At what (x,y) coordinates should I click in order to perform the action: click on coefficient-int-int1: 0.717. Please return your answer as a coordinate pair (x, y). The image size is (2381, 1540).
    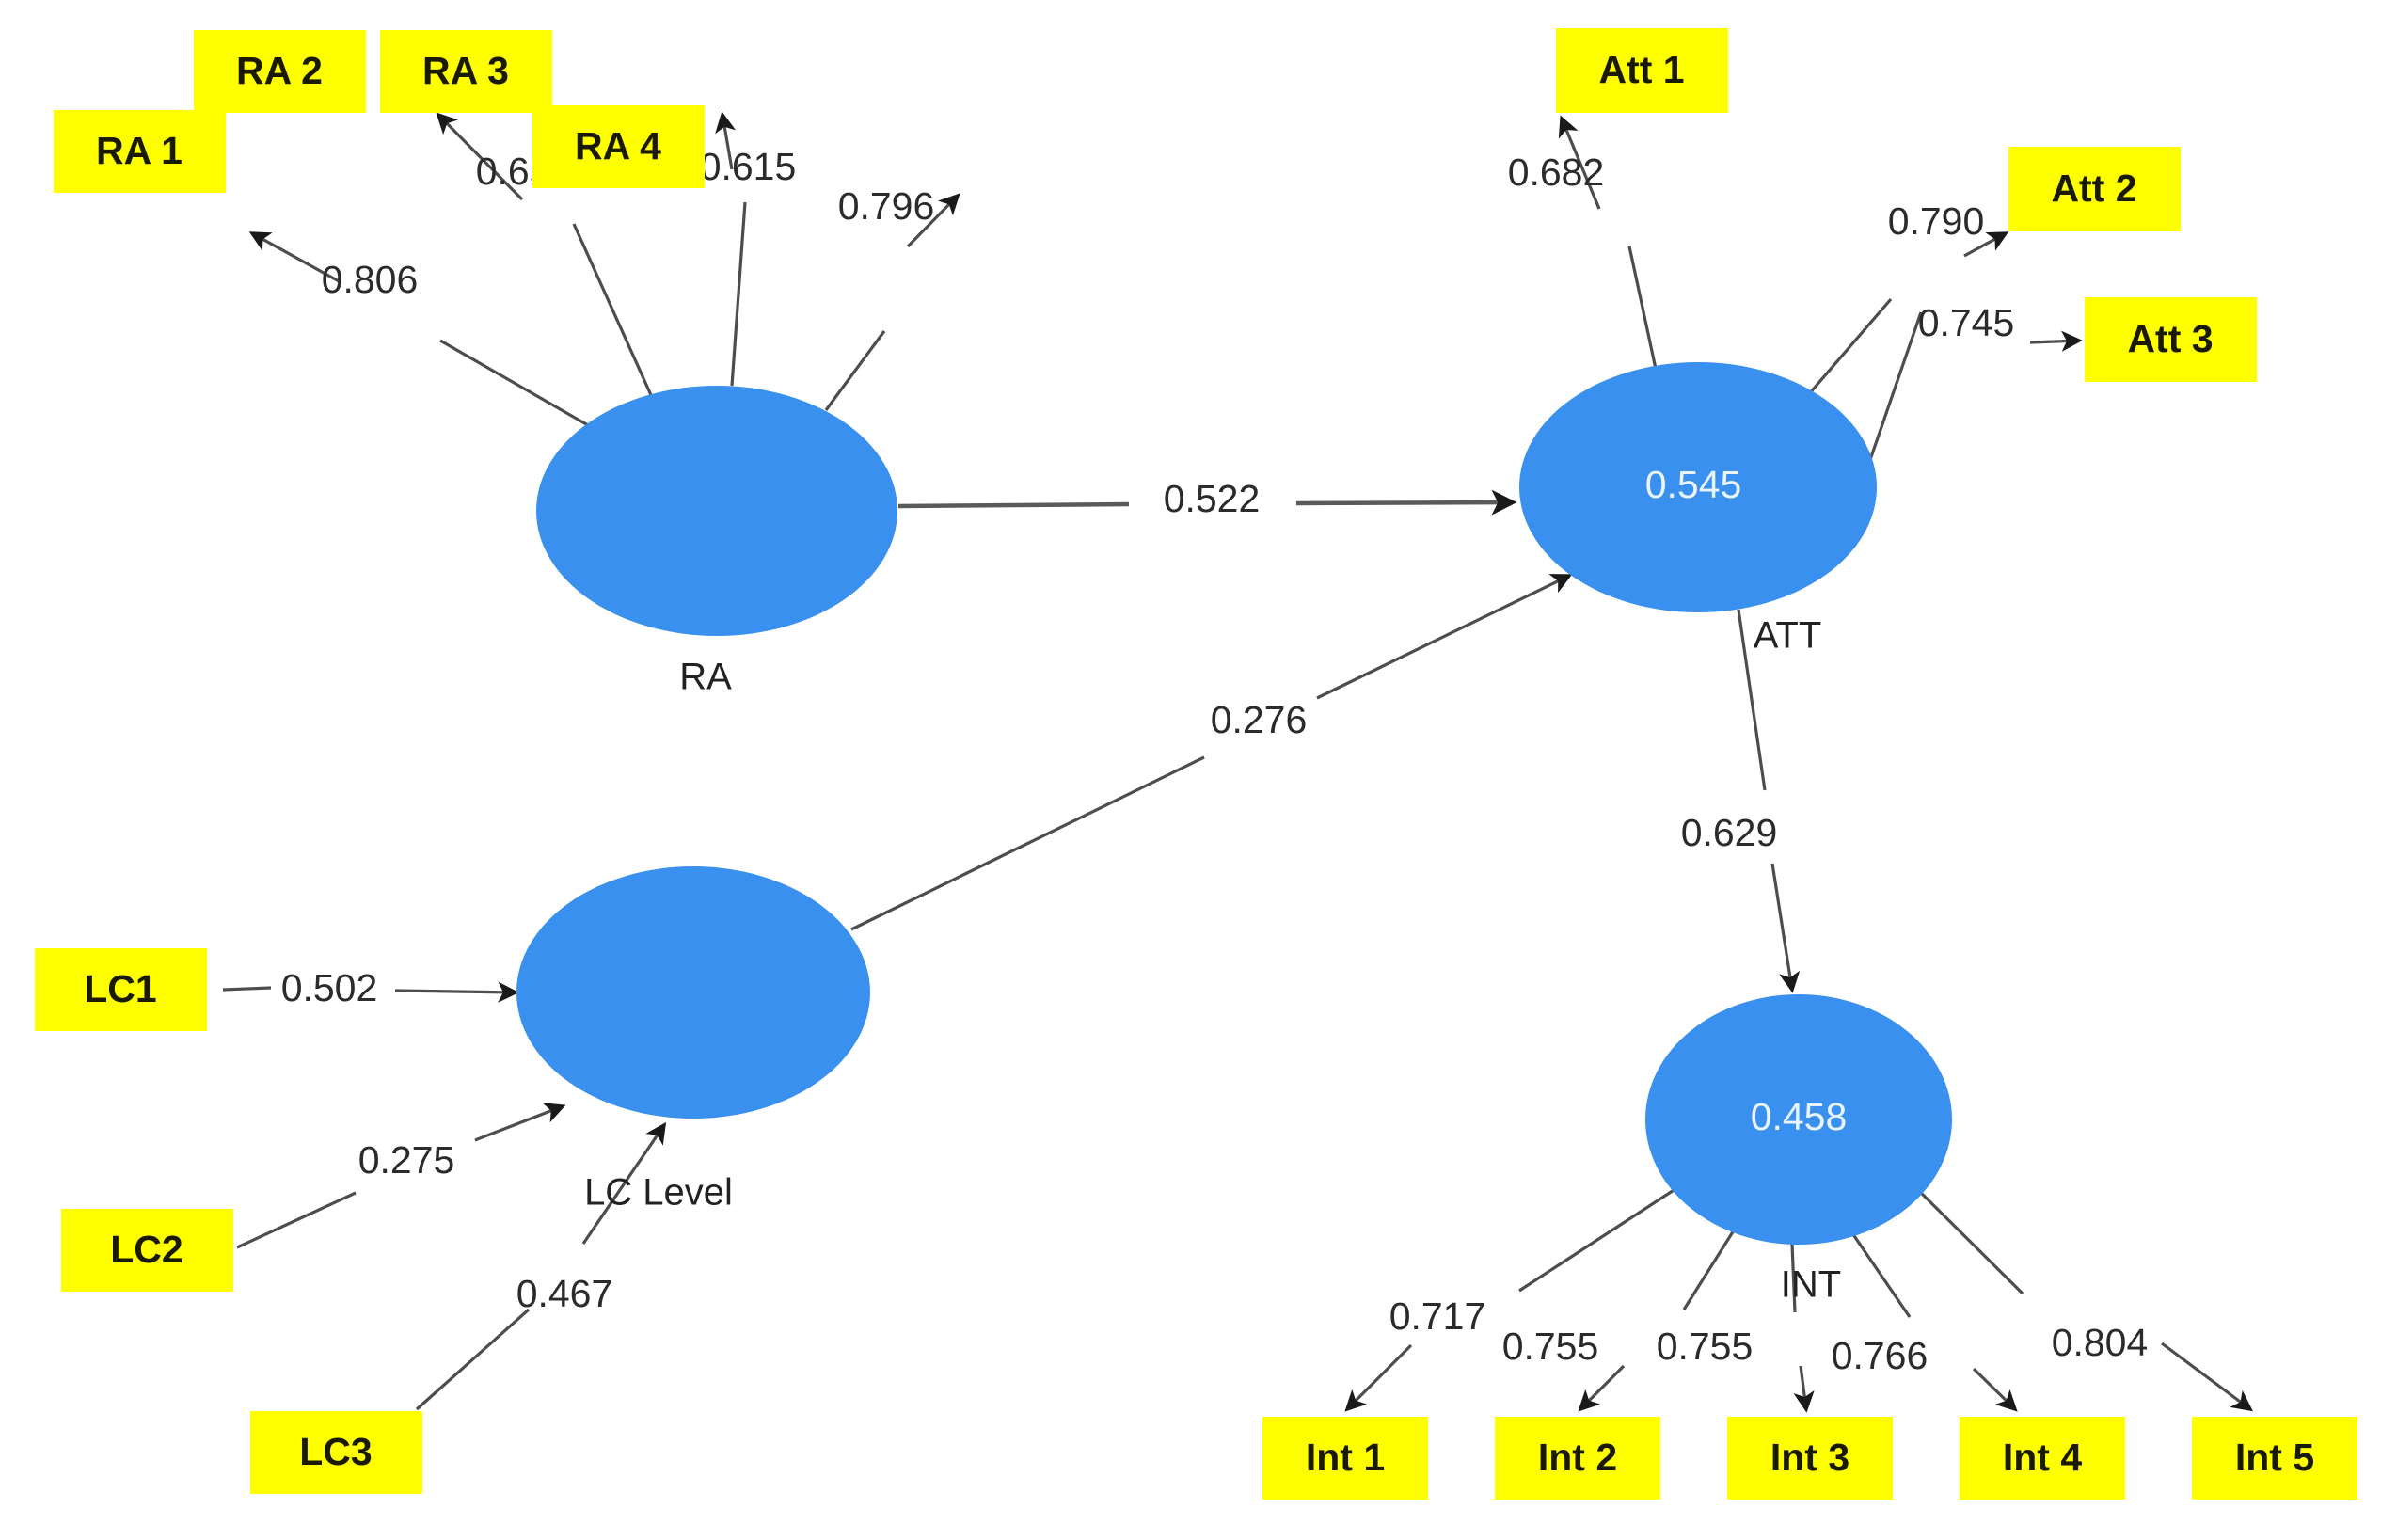
    Looking at the image, I should click on (1437, 1316).